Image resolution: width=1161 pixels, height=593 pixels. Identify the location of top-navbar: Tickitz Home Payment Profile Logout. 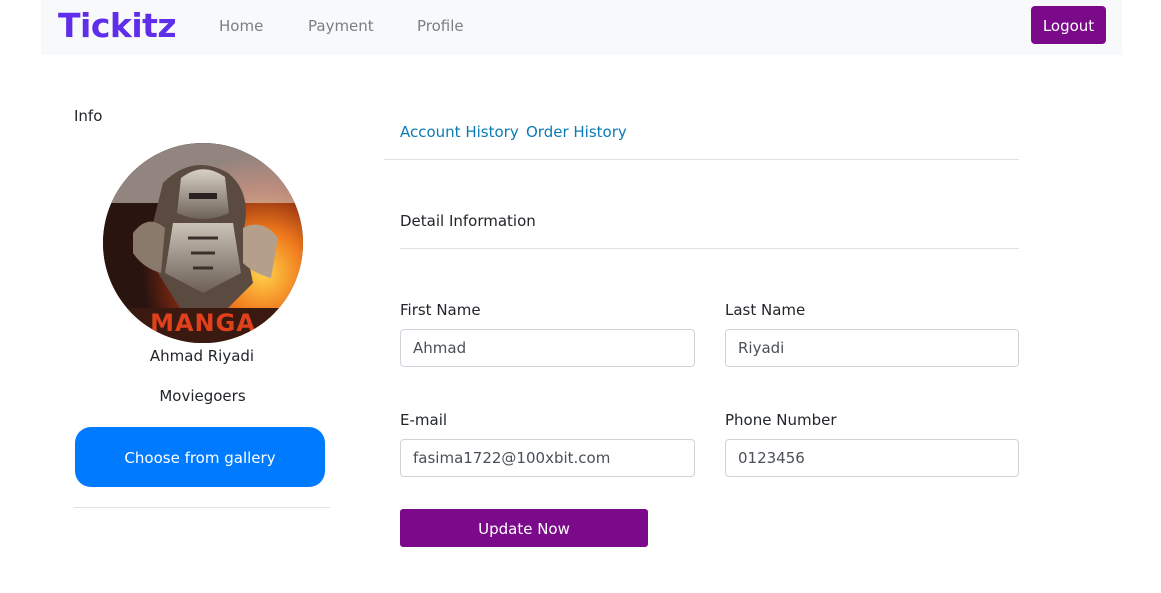
(581, 27).